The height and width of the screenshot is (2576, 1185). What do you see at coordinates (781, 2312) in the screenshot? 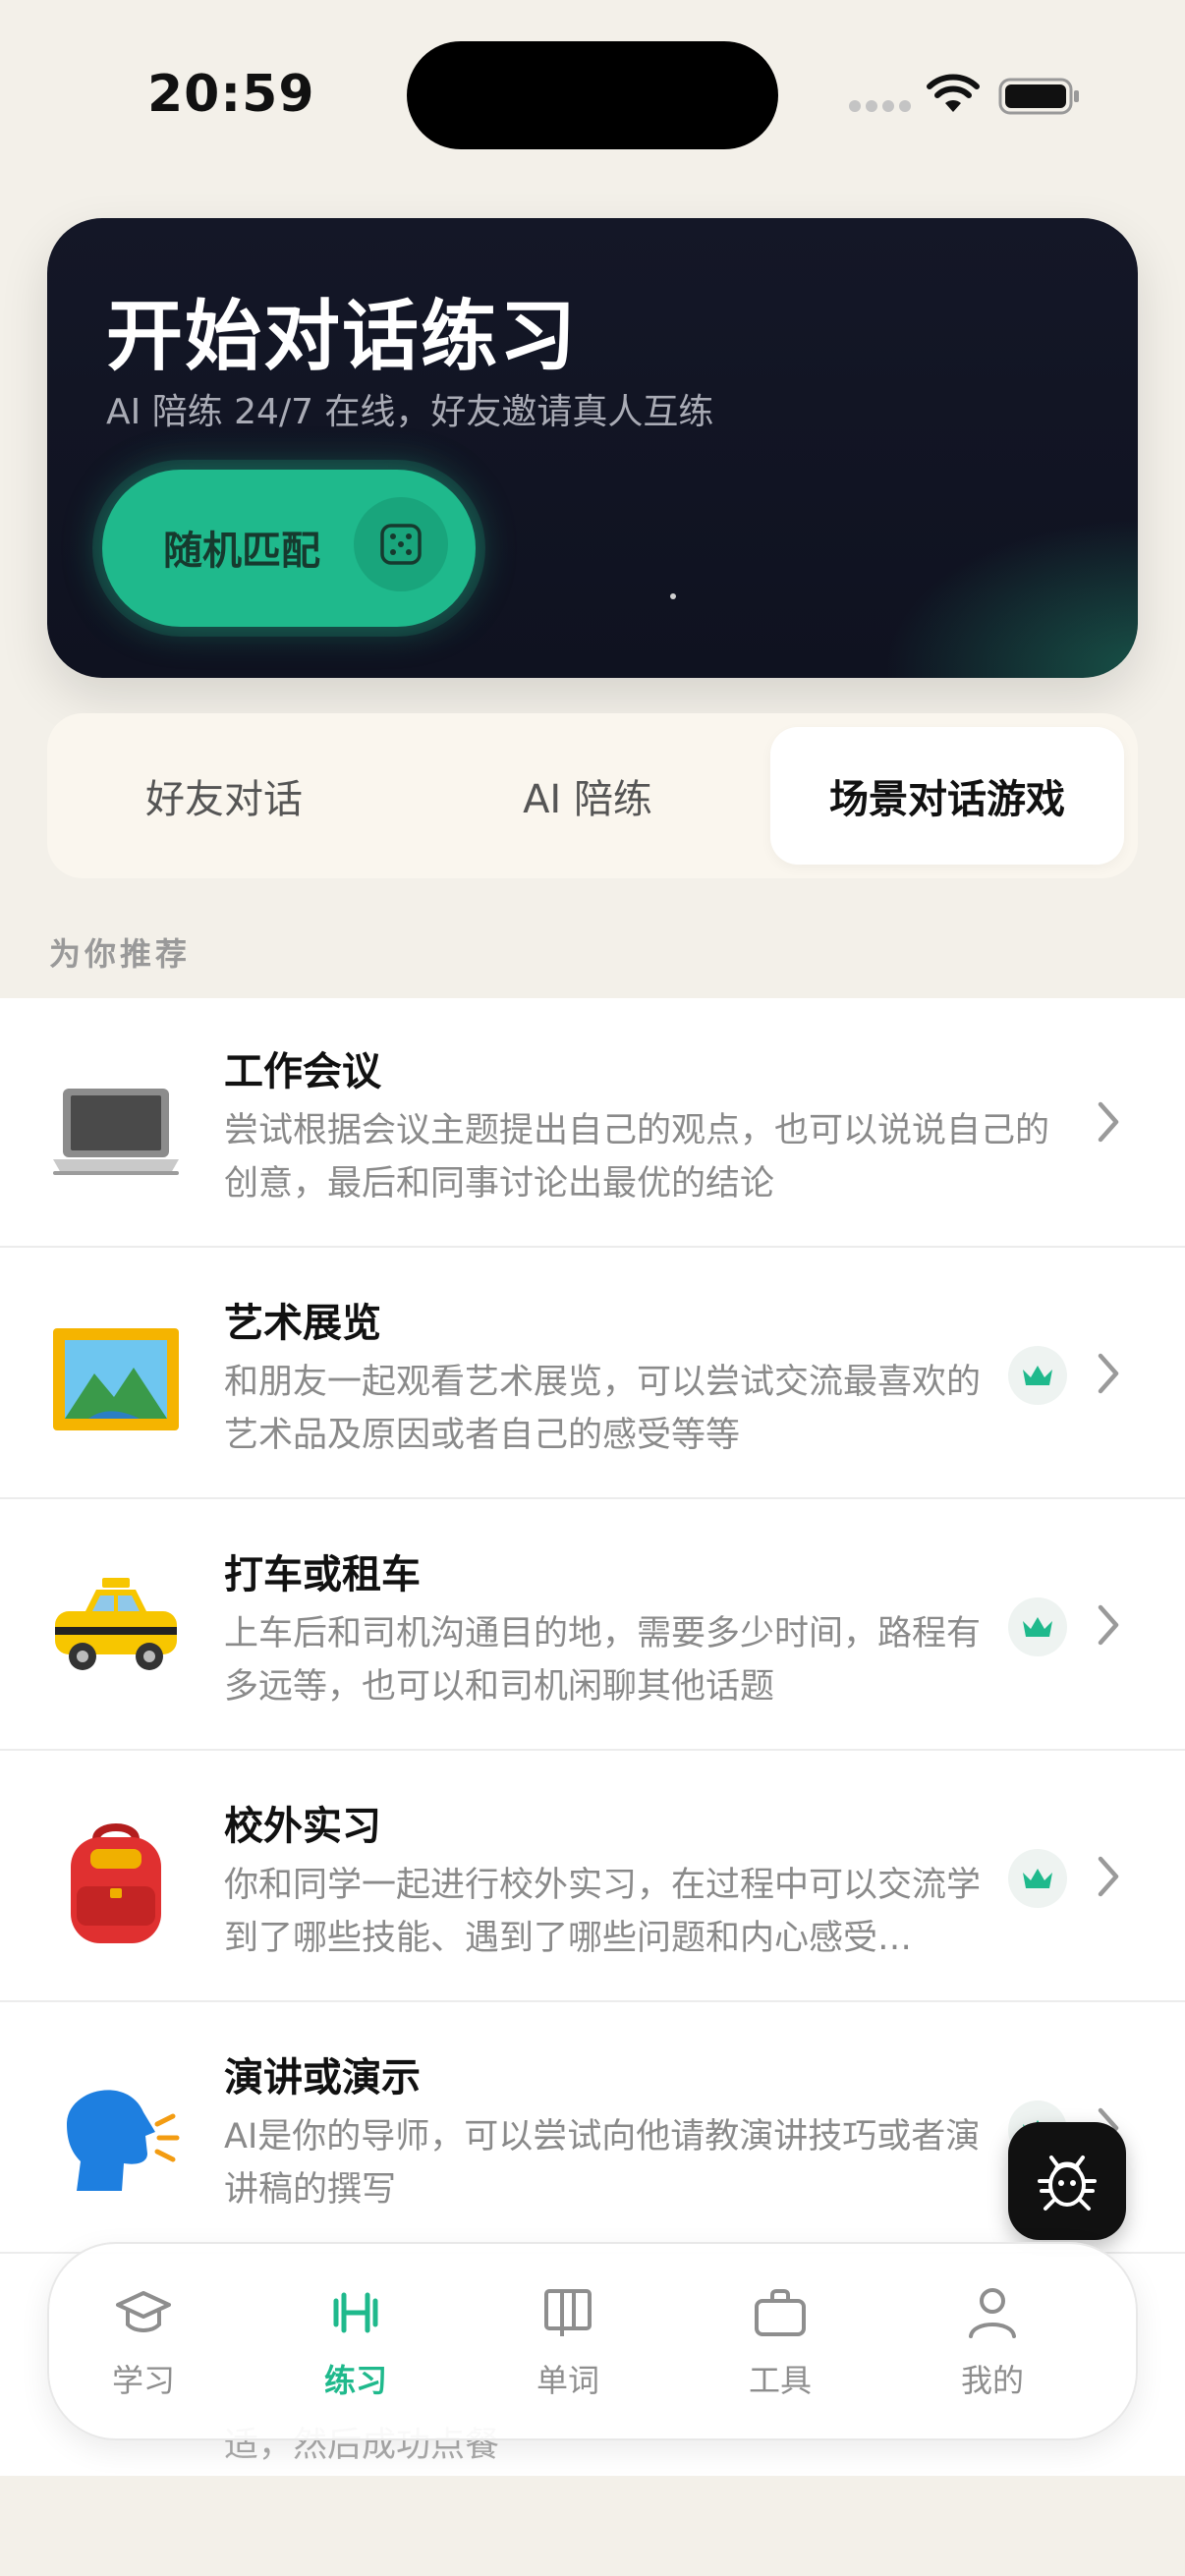
I see `briefcase-icon` at bounding box center [781, 2312].